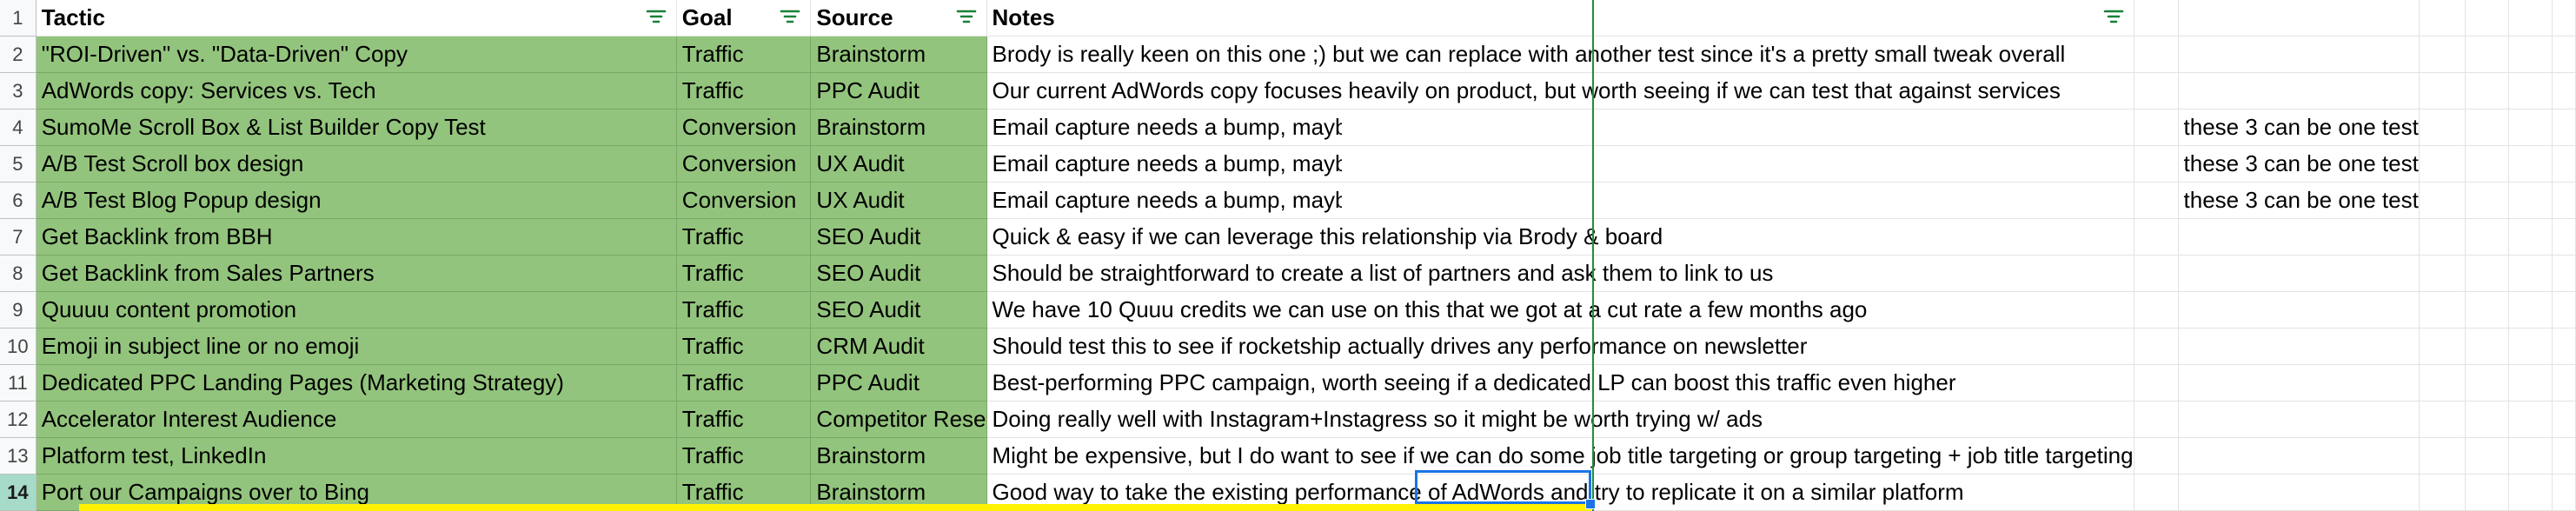  Describe the element at coordinates (899, 383) in the screenshot. I see `source-cell: PPC Audit` at that location.